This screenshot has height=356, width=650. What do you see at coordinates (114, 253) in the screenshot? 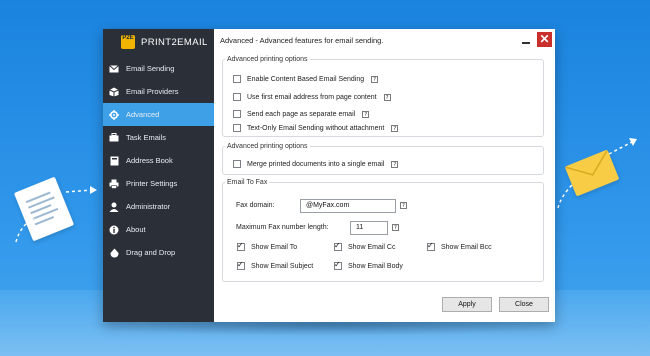
I see `drop-icon` at bounding box center [114, 253].